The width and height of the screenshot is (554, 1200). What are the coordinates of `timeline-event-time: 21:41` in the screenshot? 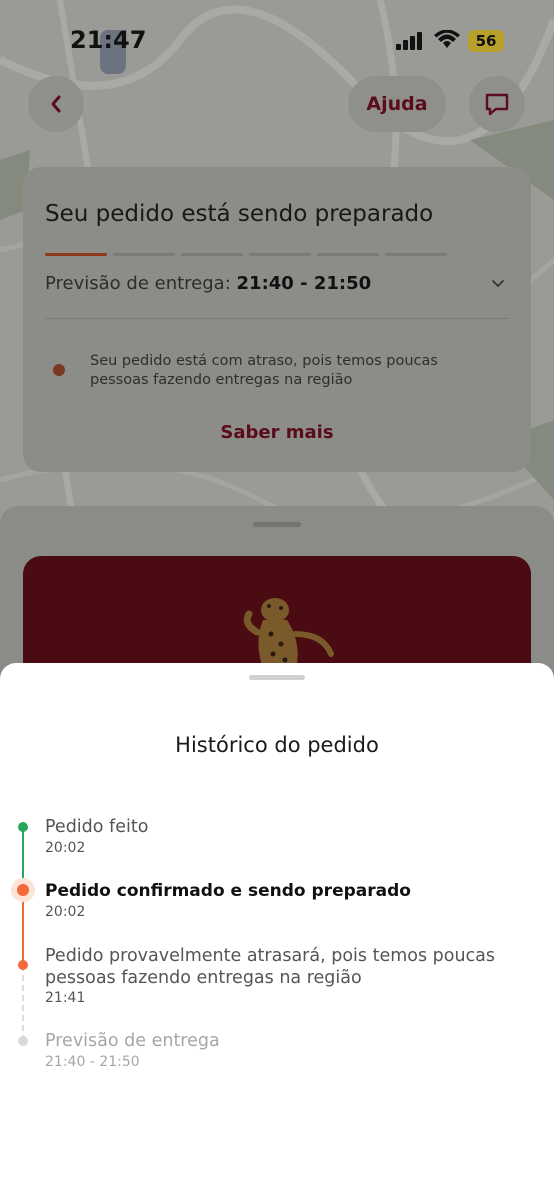 It's located at (65, 998).